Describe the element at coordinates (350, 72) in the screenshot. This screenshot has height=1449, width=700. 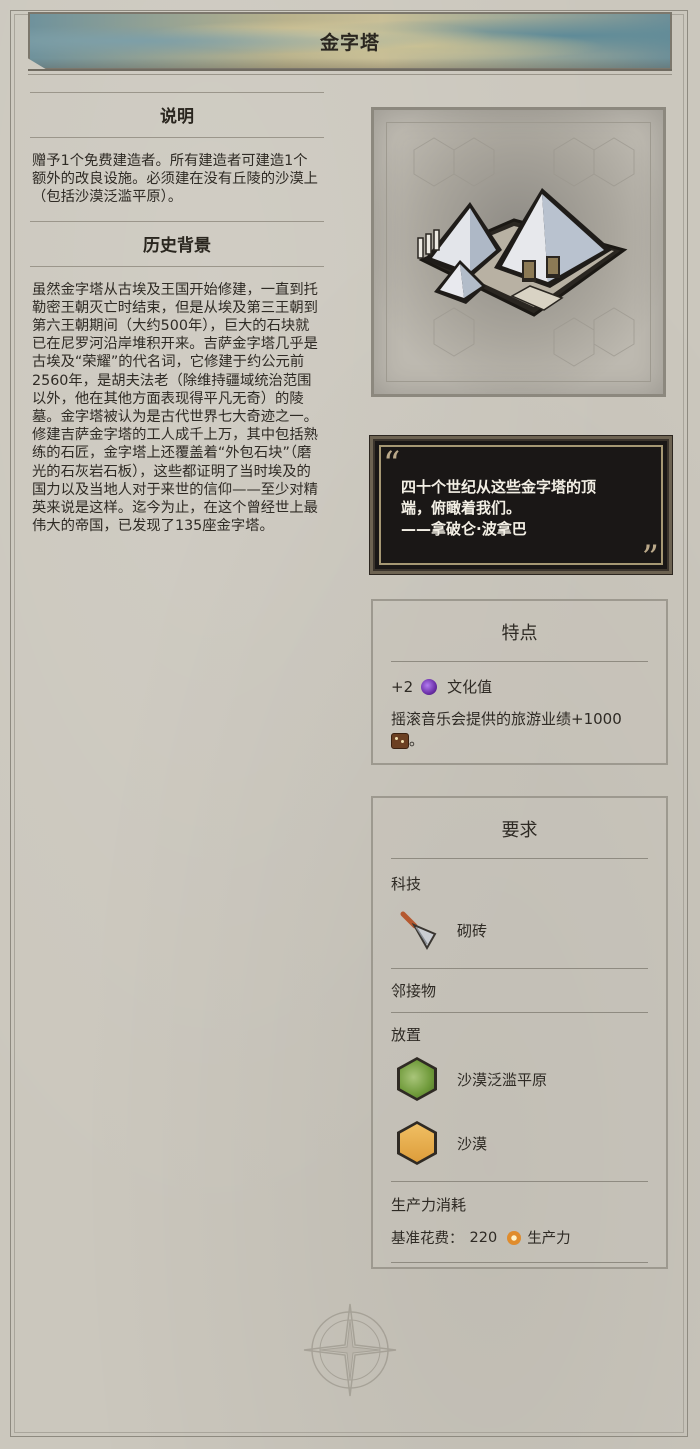
I see `header-rule` at that location.